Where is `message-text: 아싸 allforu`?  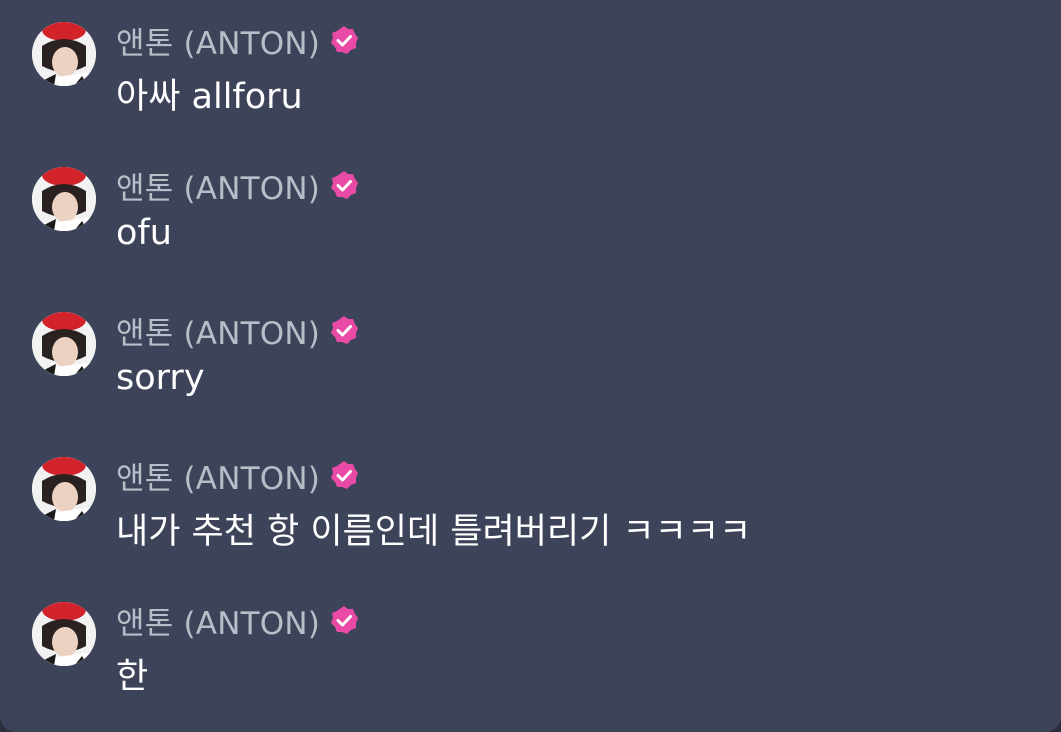
message-text: 아싸 allforu is located at coordinates (209, 97).